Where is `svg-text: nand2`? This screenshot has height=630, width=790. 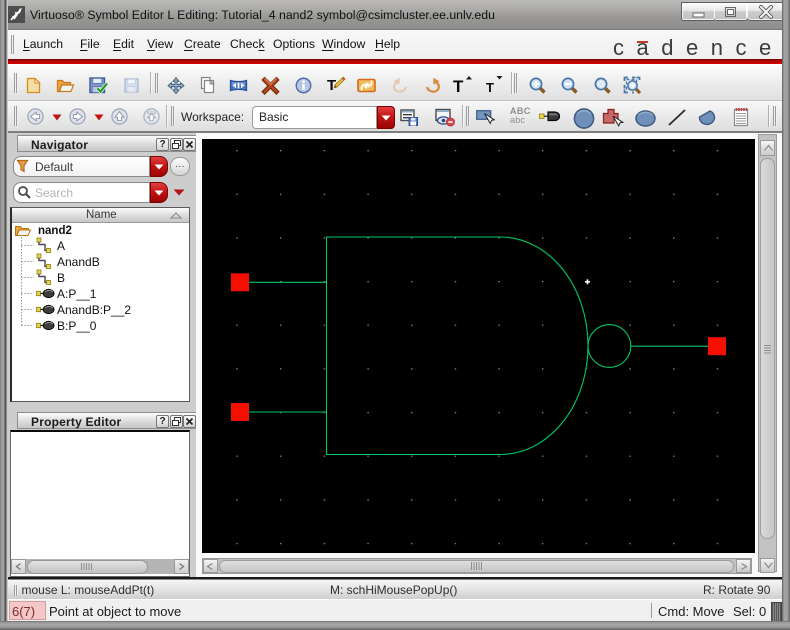
svg-text: nand2 is located at coordinates (55, 231).